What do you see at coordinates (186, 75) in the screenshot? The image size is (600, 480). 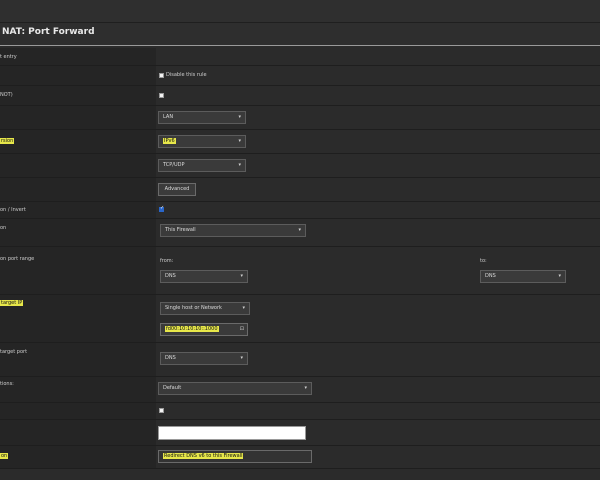 I see `disable-rule-label: Disable this rule` at bounding box center [186, 75].